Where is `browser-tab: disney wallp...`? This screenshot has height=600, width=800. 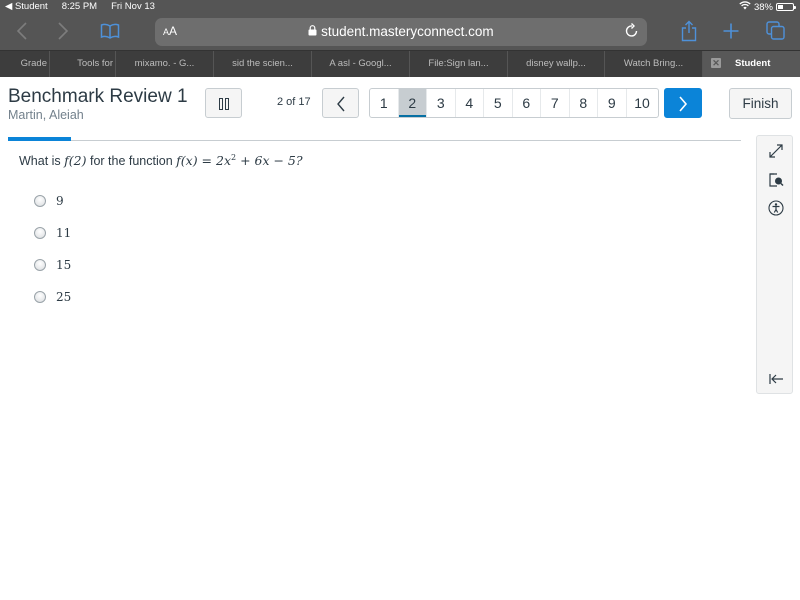
browser-tab: disney wallp... is located at coordinates (556, 64).